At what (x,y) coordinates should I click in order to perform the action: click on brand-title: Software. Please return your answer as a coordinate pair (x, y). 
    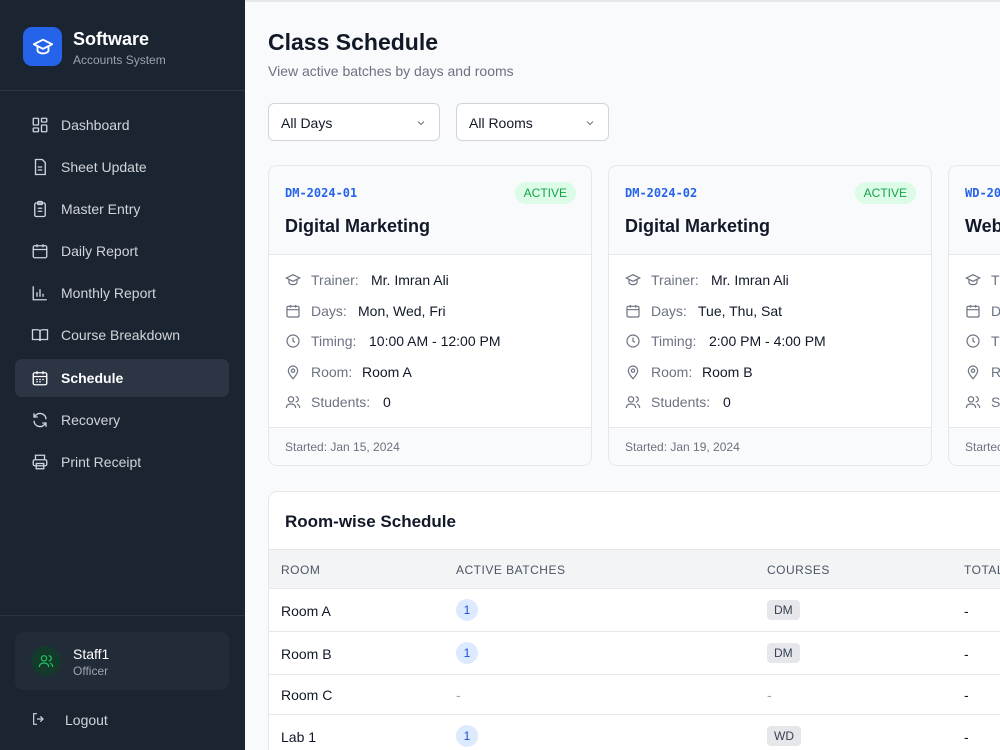
    Looking at the image, I should click on (111, 39).